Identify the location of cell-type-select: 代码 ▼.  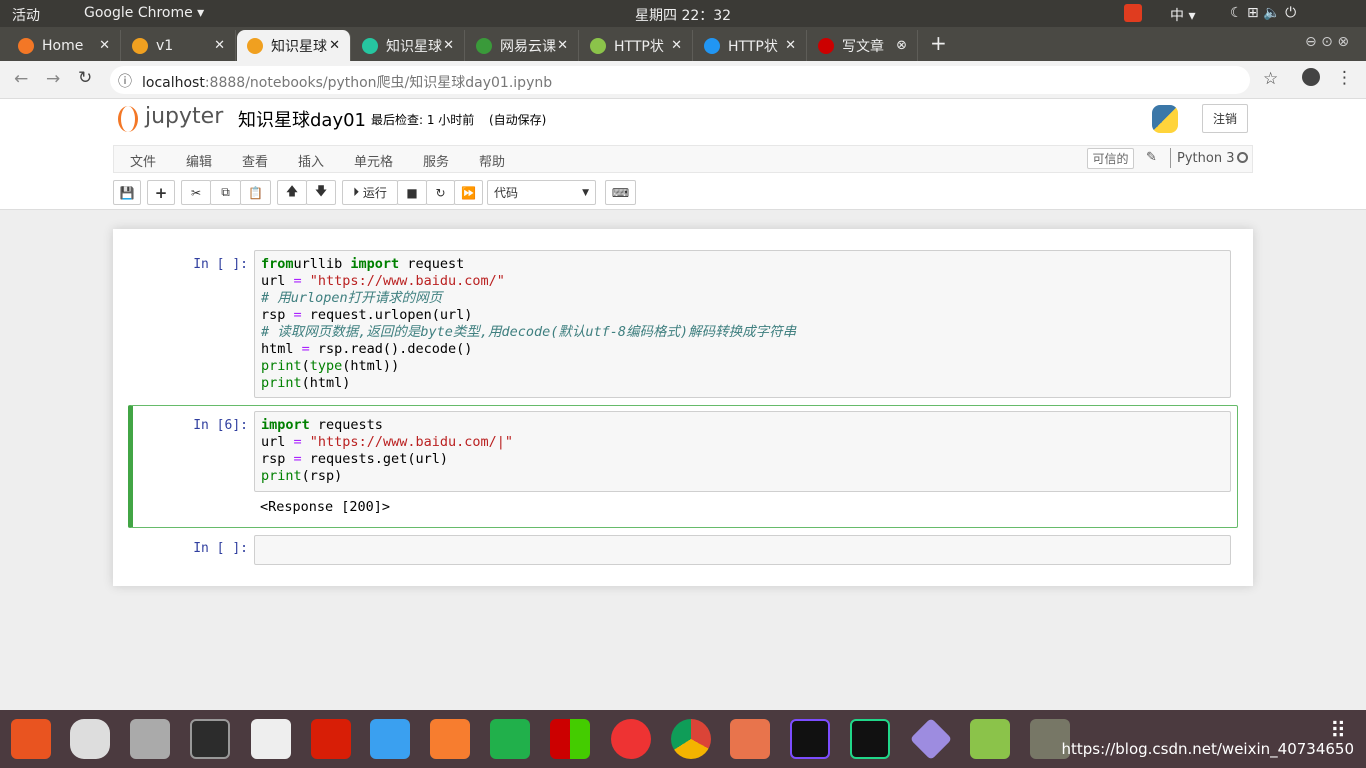
(541, 192).